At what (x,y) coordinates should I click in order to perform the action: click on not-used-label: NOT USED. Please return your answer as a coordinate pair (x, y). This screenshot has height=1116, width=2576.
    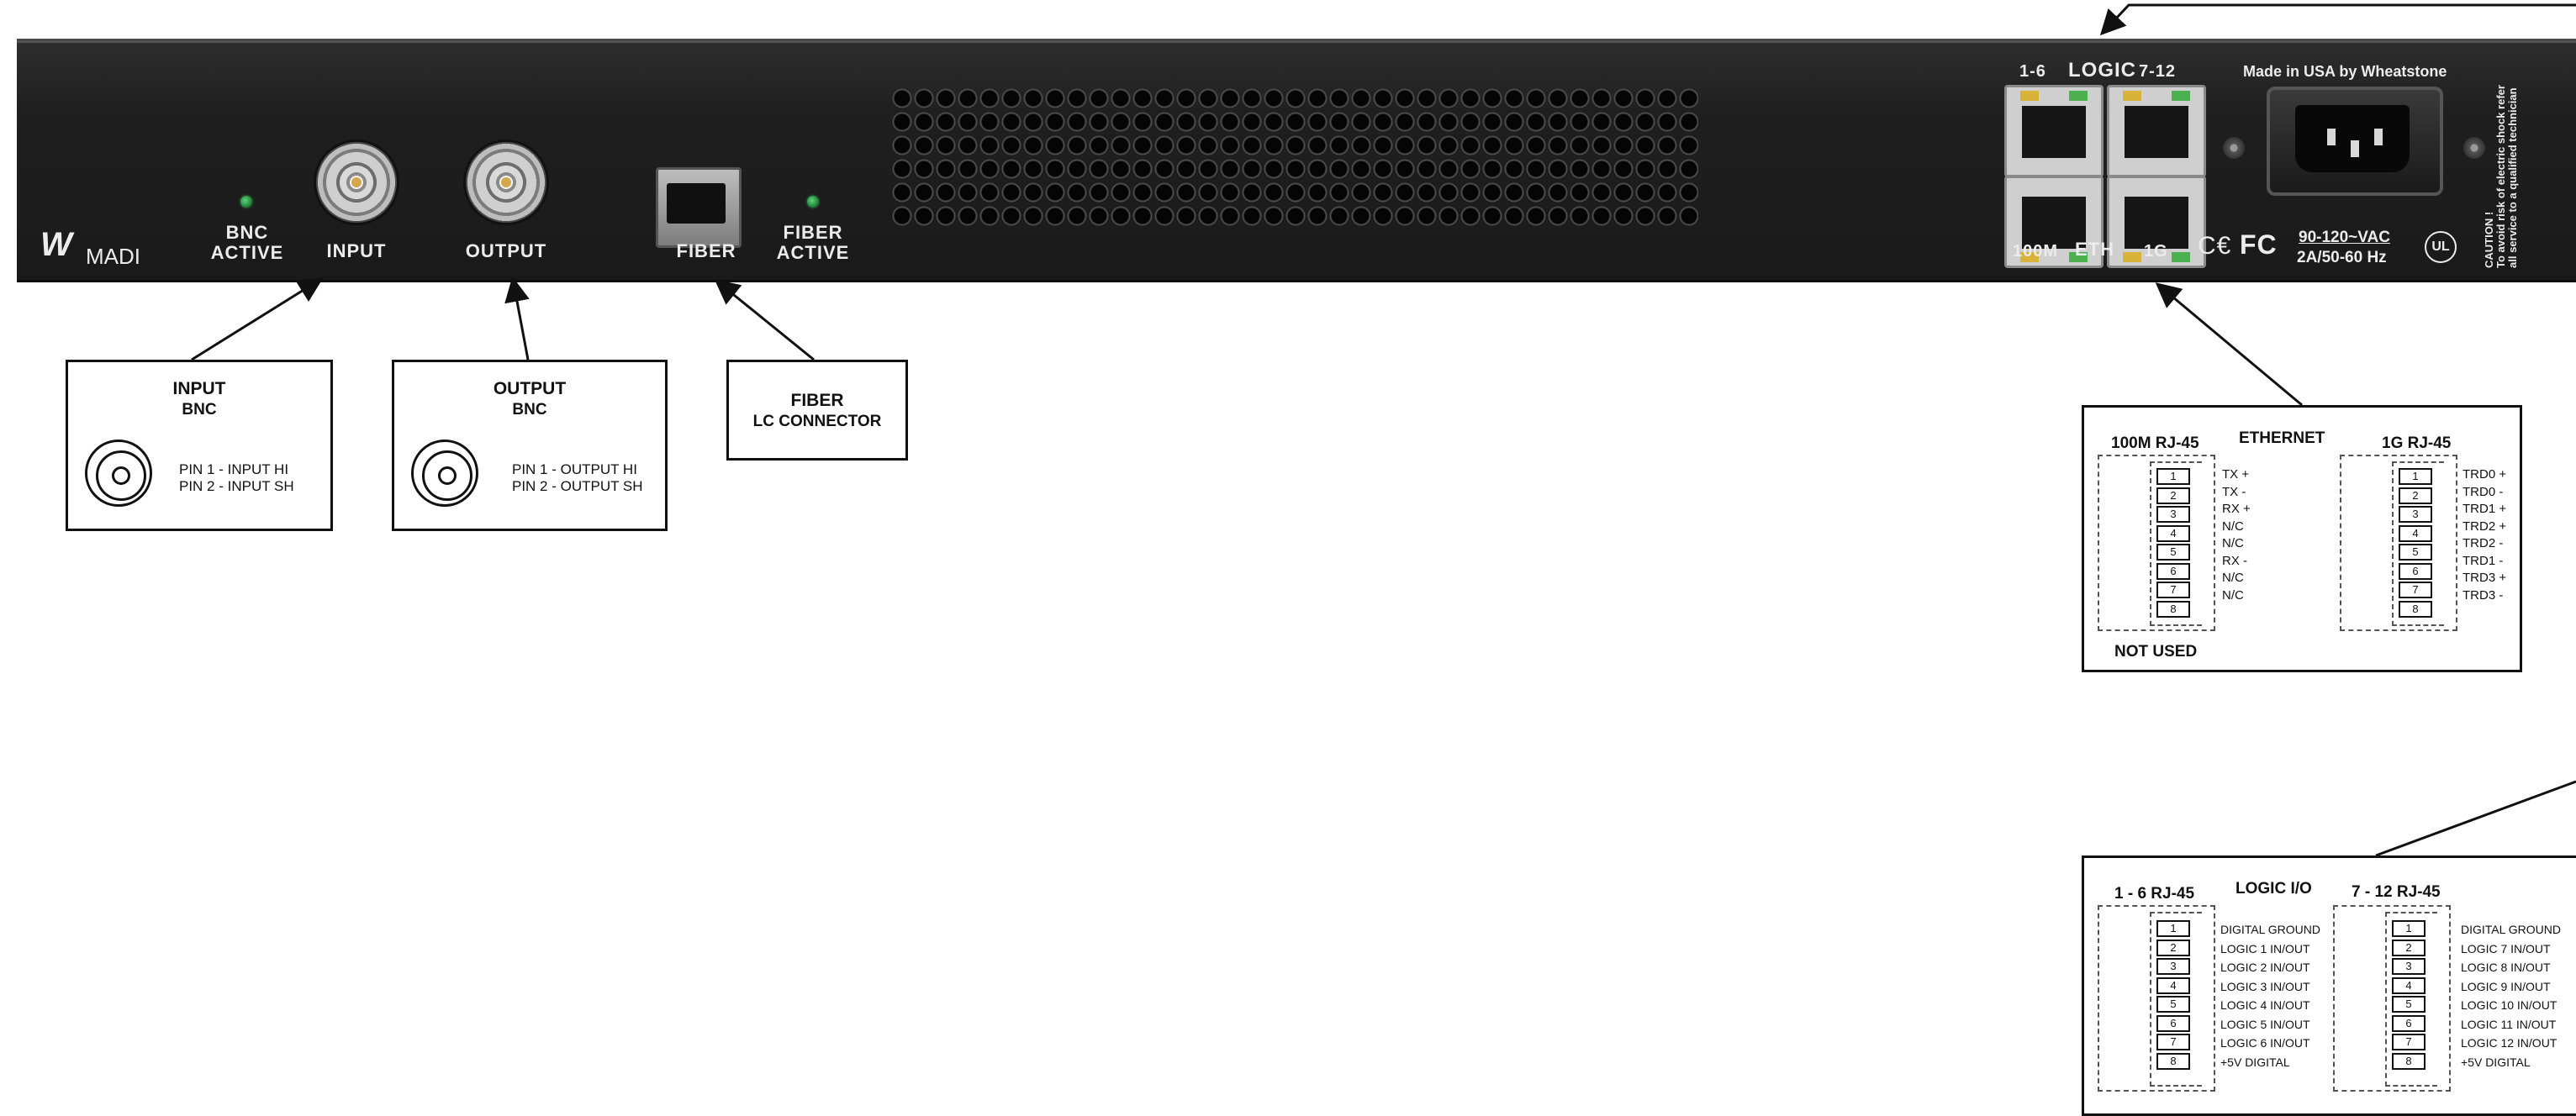
    Looking at the image, I should click on (2156, 652).